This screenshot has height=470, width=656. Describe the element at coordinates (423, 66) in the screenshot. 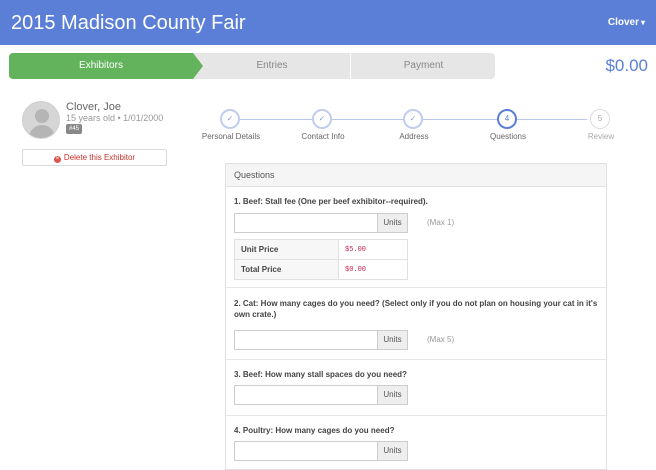

I see `step-payment: Payment` at that location.